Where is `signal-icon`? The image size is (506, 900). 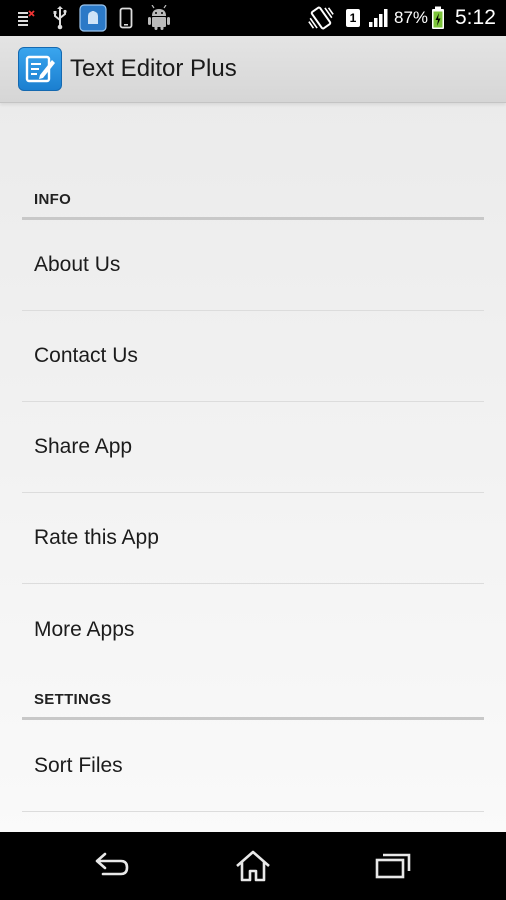 signal-icon is located at coordinates (379, 18).